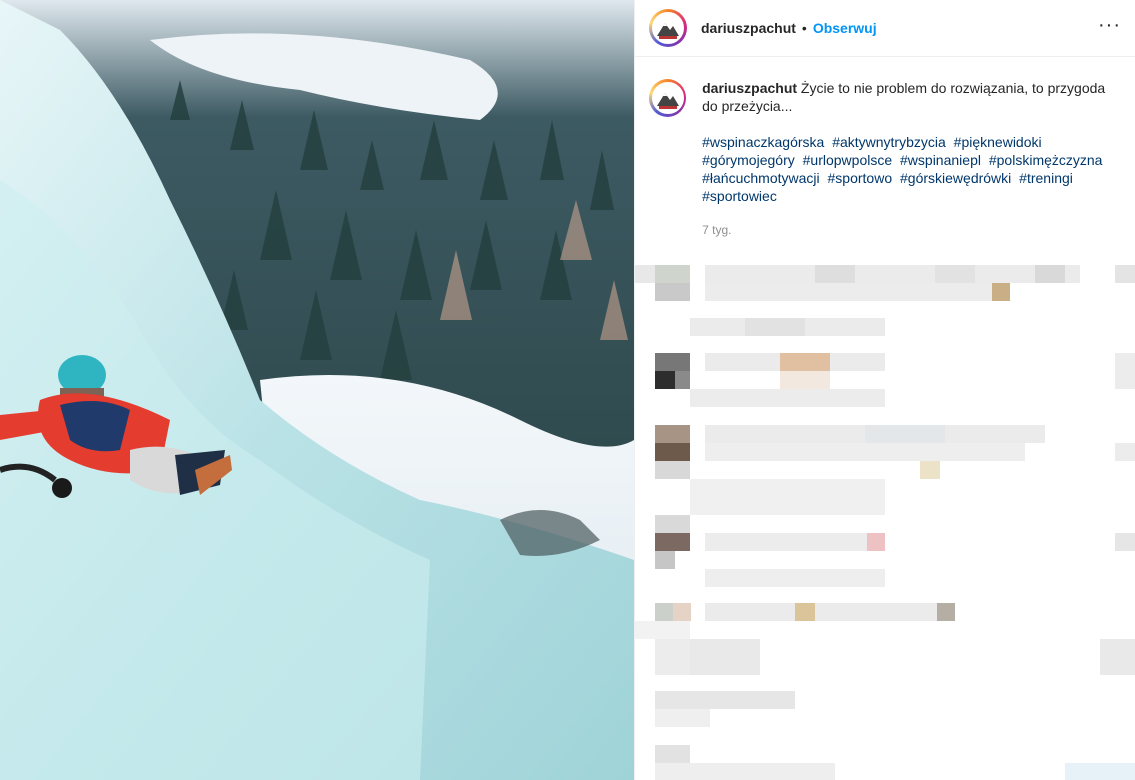 This screenshot has height=780, width=1135. What do you see at coordinates (940, 160) in the screenshot?
I see `hashtag-link: #wspinaniepl` at bounding box center [940, 160].